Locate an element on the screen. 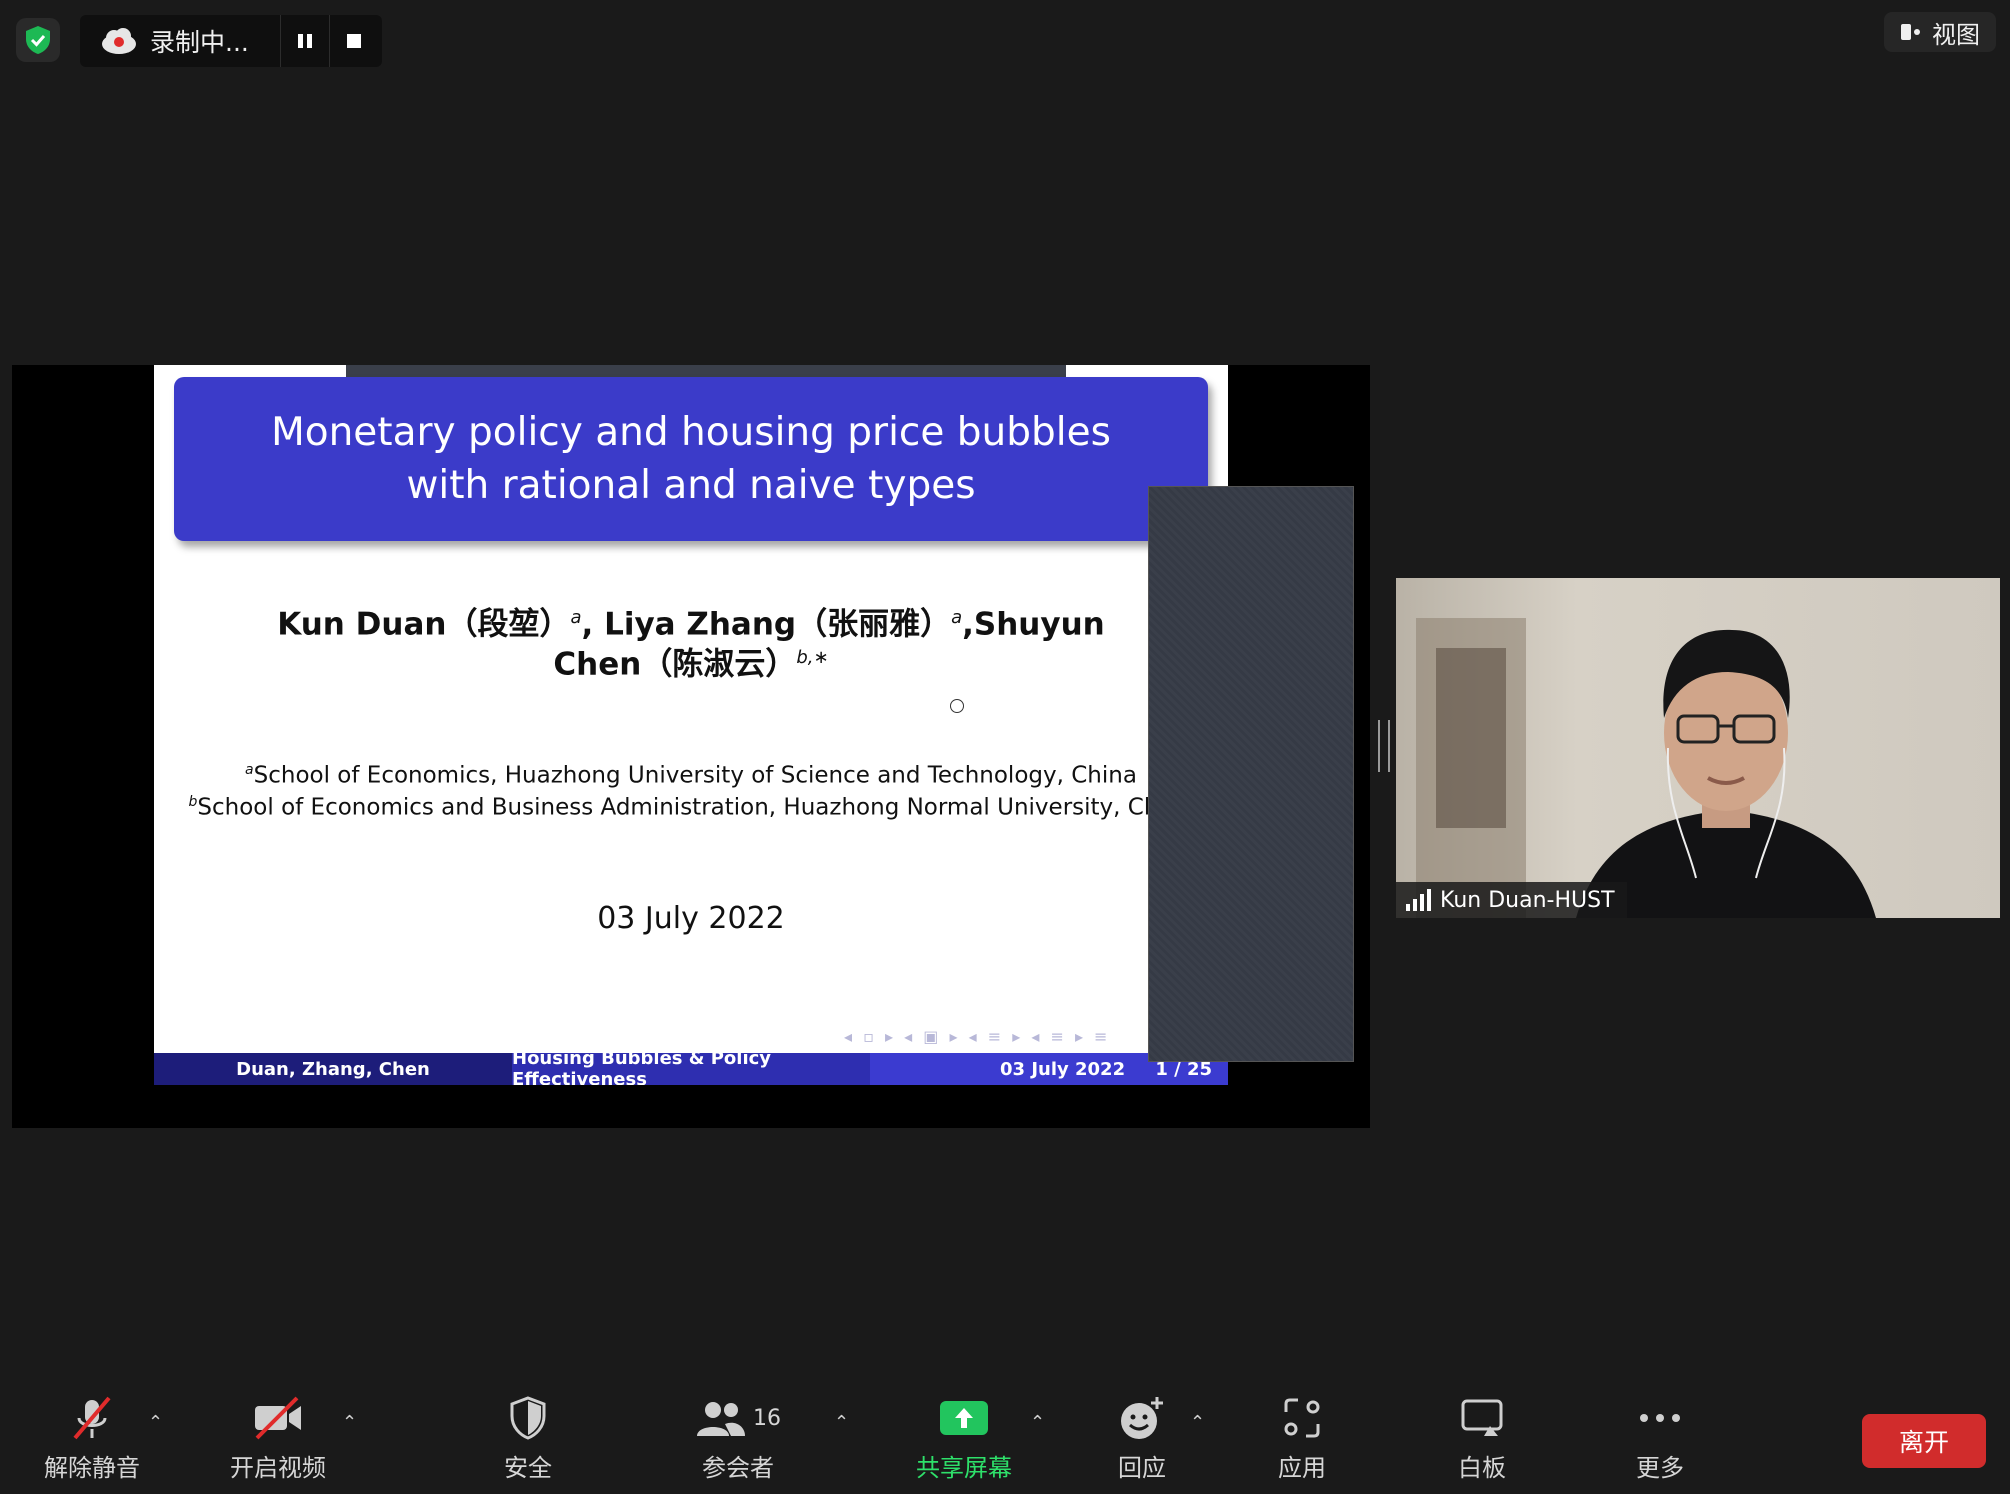 Image resolution: width=2010 pixels, height=1494 pixels. view-button: 视图 is located at coordinates (1940, 32).